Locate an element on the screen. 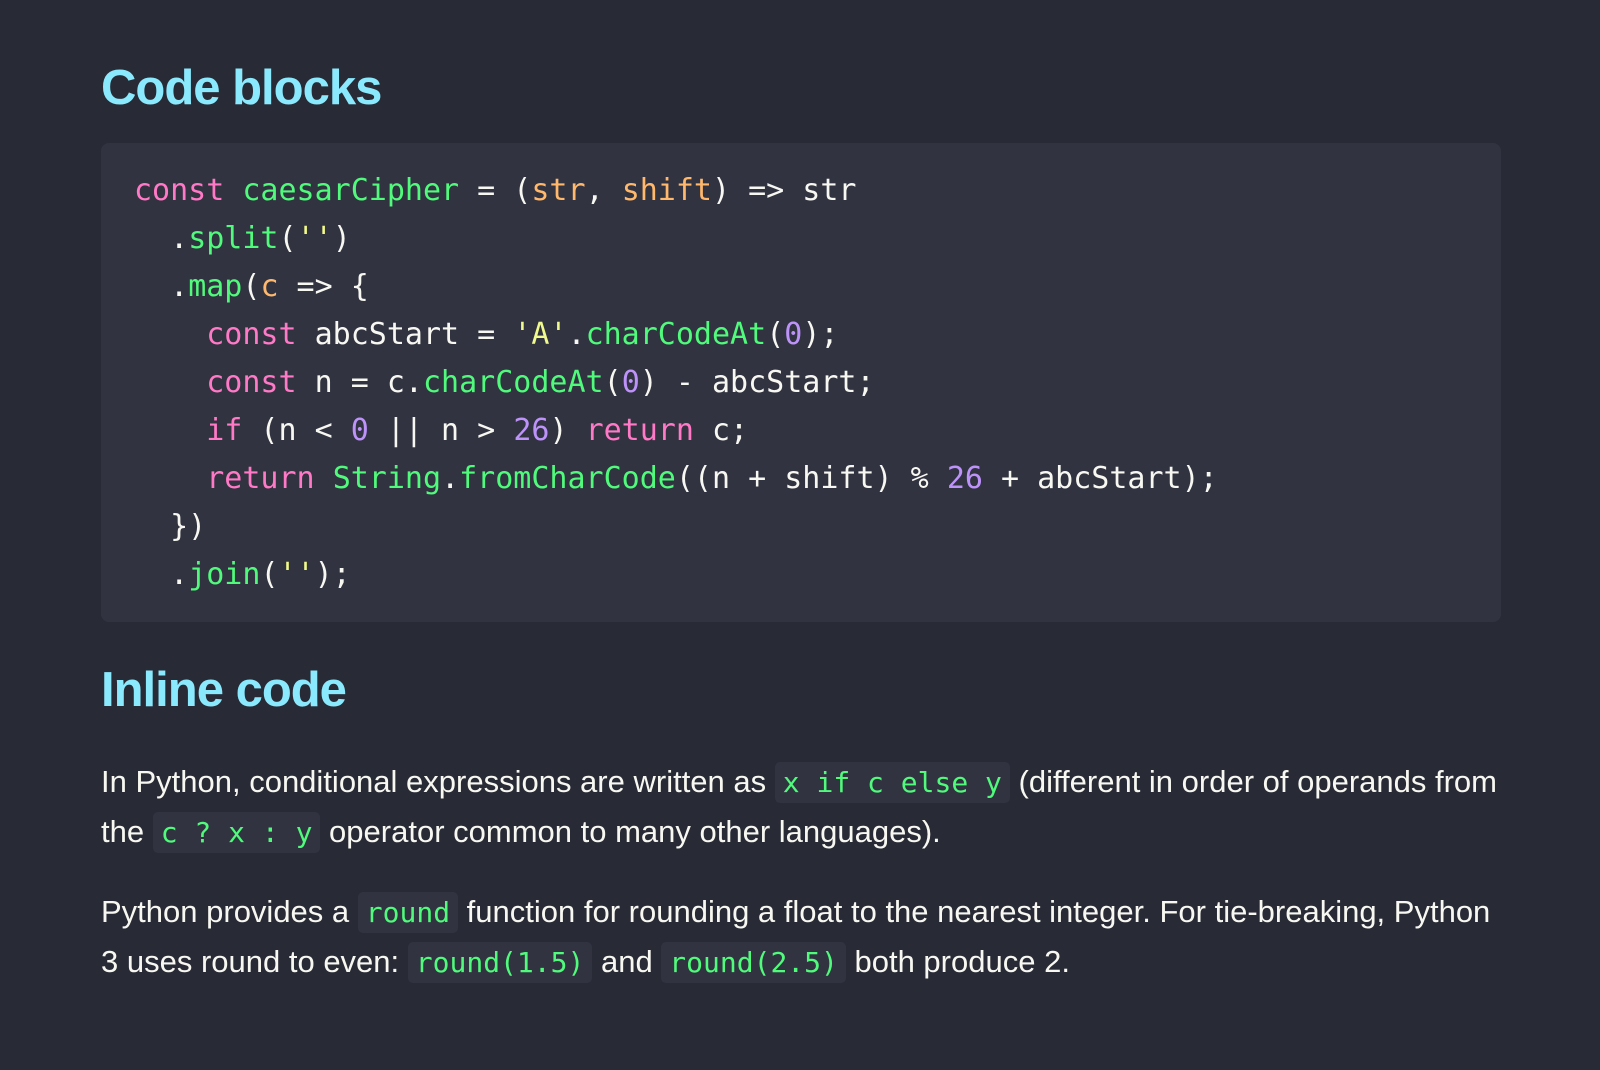 The width and height of the screenshot is (1600, 1070). code-token: n = c. is located at coordinates (359, 382).